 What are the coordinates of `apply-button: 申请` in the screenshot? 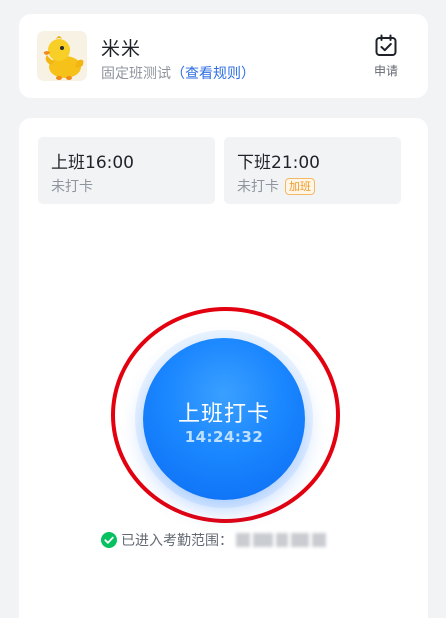 It's located at (386, 56).